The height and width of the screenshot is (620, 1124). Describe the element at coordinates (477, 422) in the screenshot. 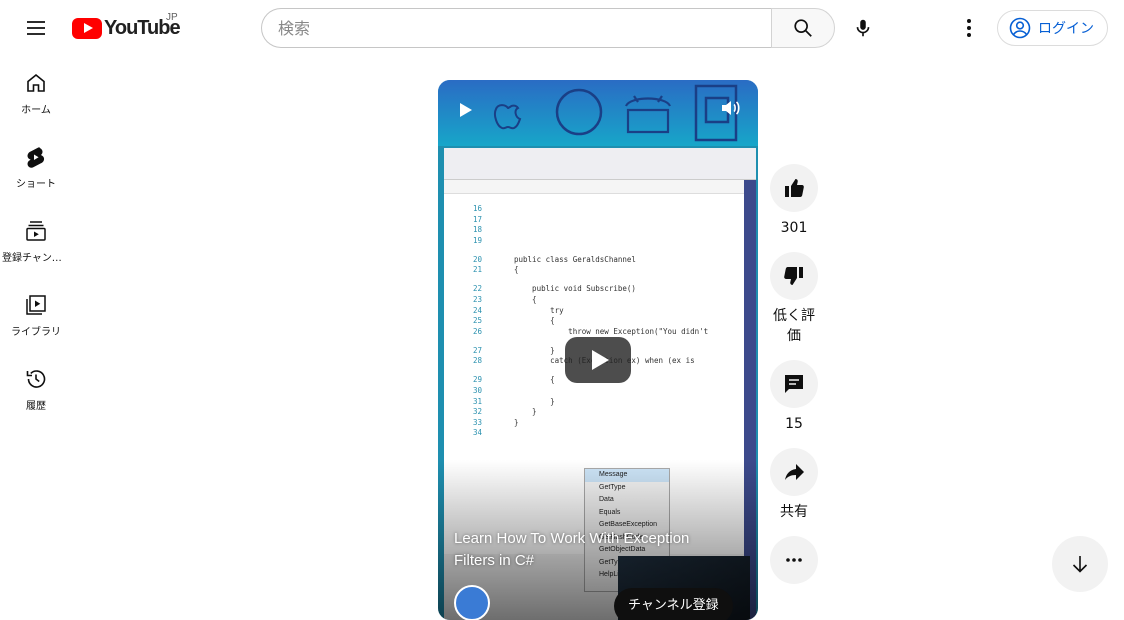

I see `code-line-number: 33` at that location.